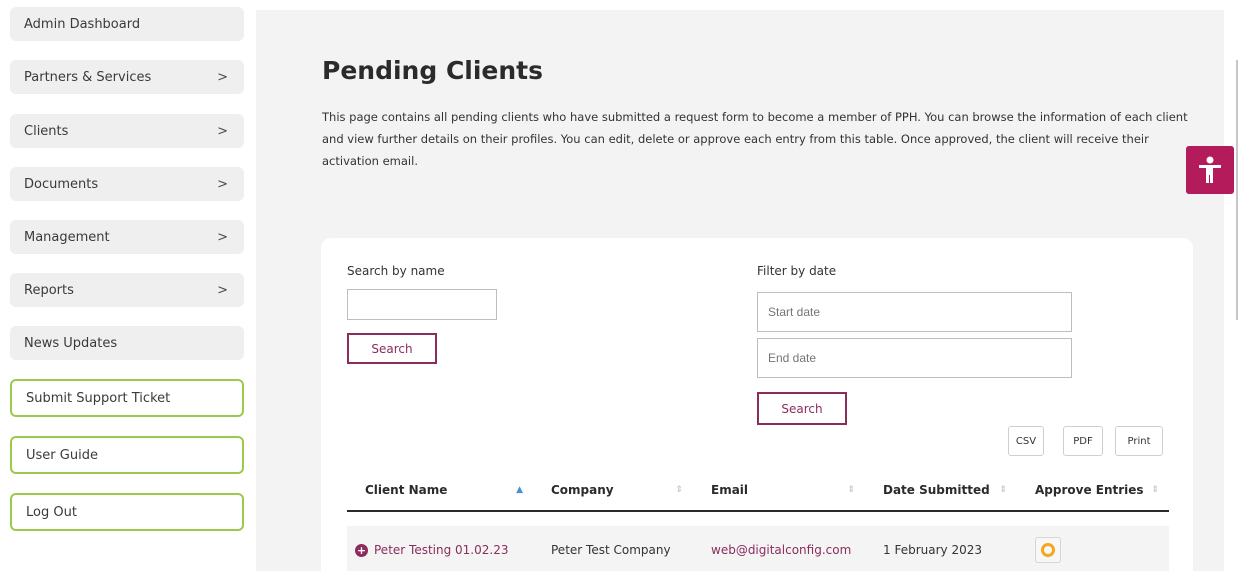 This screenshot has height=571, width=1238. Describe the element at coordinates (1026, 441) in the screenshot. I see `export-csv-button: CSV` at that location.